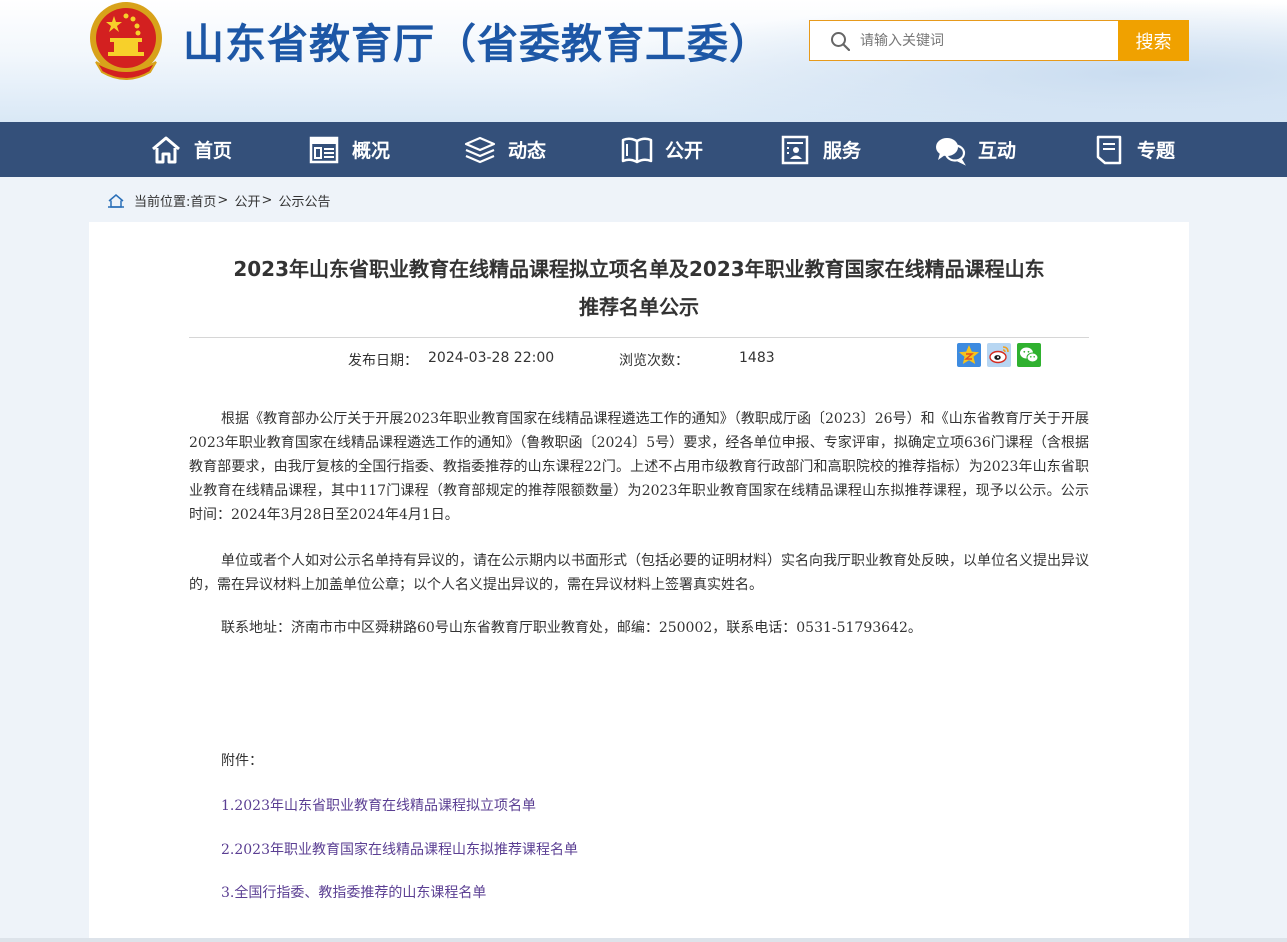 The width and height of the screenshot is (1287, 942). What do you see at coordinates (480, 149) in the screenshot?
I see `news-stack-icon` at bounding box center [480, 149].